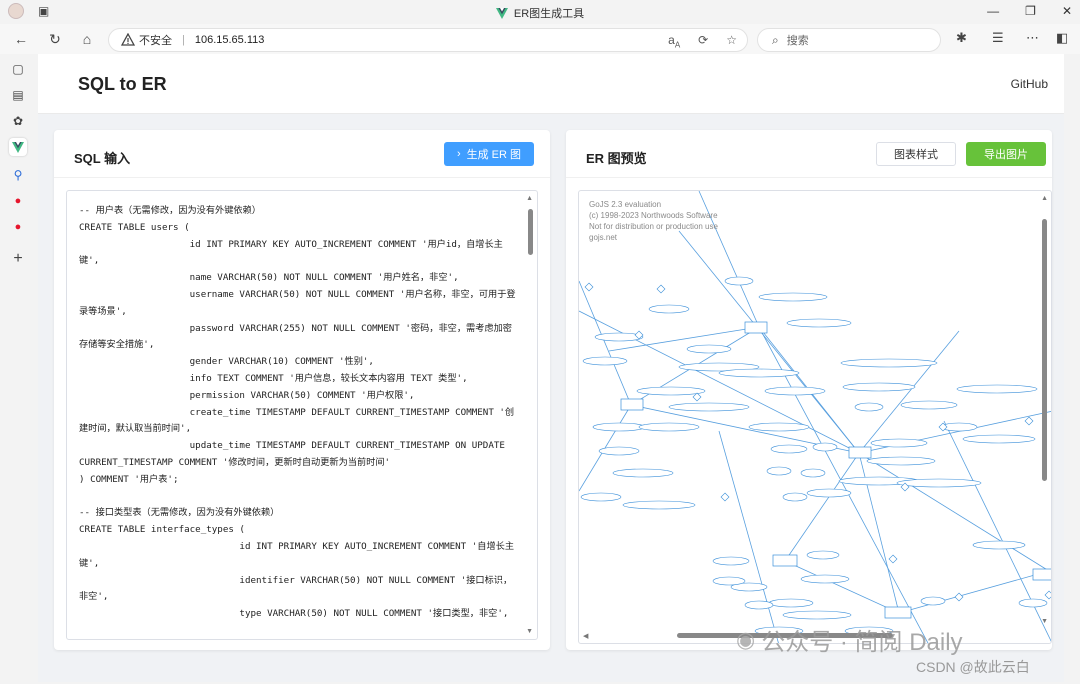  I want to click on wechat-icon: ◉, so click(746, 639).